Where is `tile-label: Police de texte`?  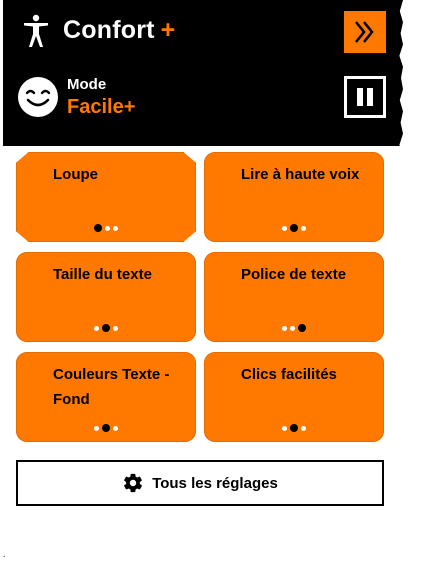
tile-label: Police de texte is located at coordinates (294, 274).